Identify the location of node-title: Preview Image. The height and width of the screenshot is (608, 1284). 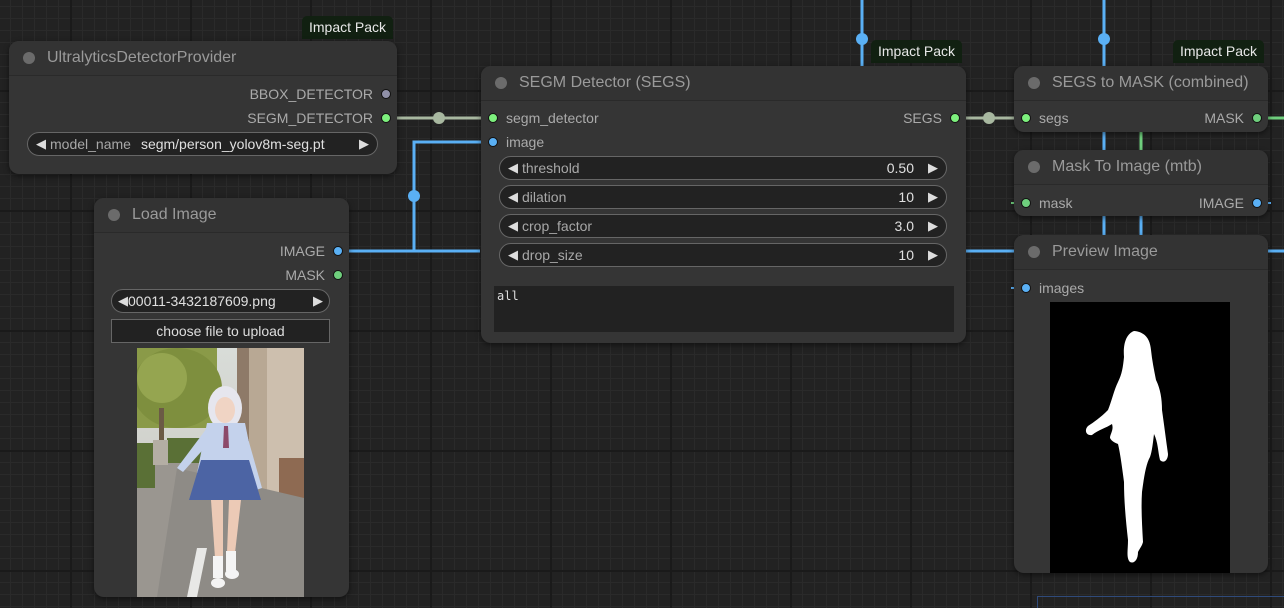
(1105, 251).